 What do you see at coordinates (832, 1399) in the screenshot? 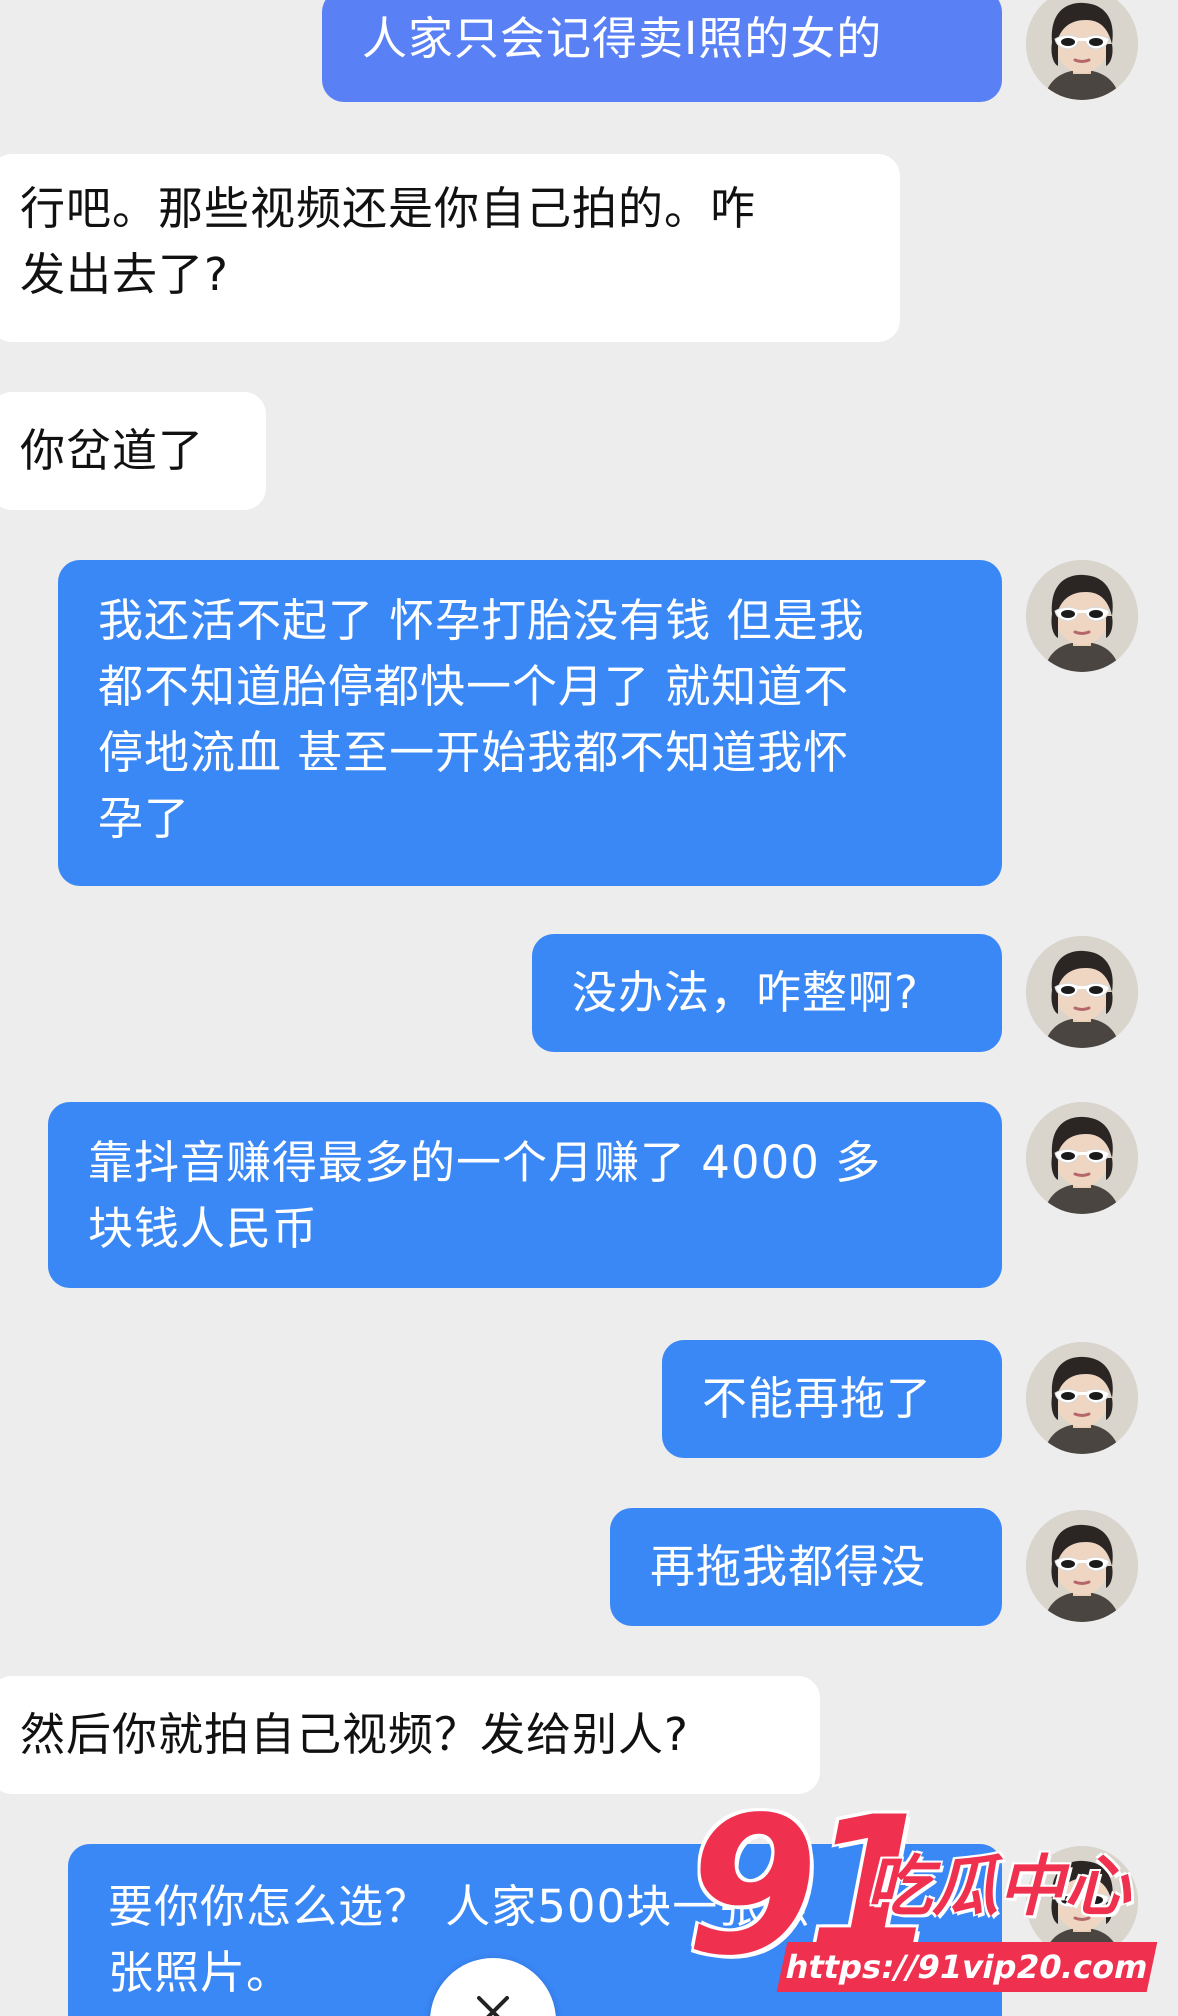
I see `message-bubble-outgoing: 不能再拖了` at bounding box center [832, 1399].